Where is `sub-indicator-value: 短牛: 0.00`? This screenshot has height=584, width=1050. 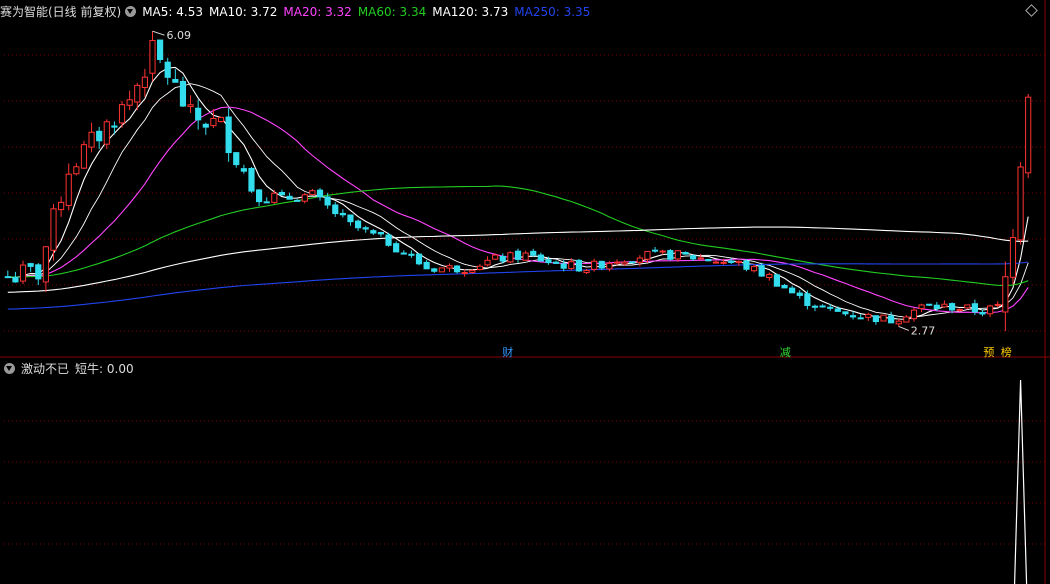
sub-indicator-value: 短牛: 0.00 is located at coordinates (104, 369).